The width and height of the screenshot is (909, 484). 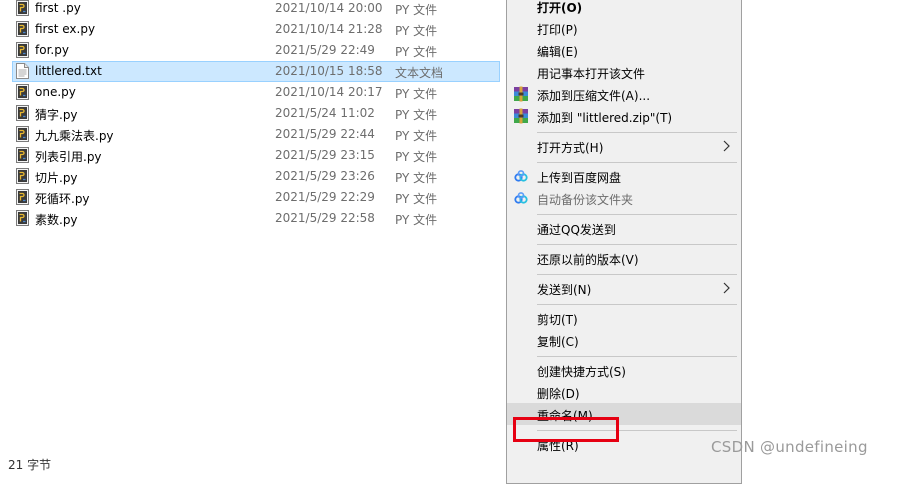 What do you see at coordinates (52, 50) in the screenshot?
I see `file-name: for.py` at bounding box center [52, 50].